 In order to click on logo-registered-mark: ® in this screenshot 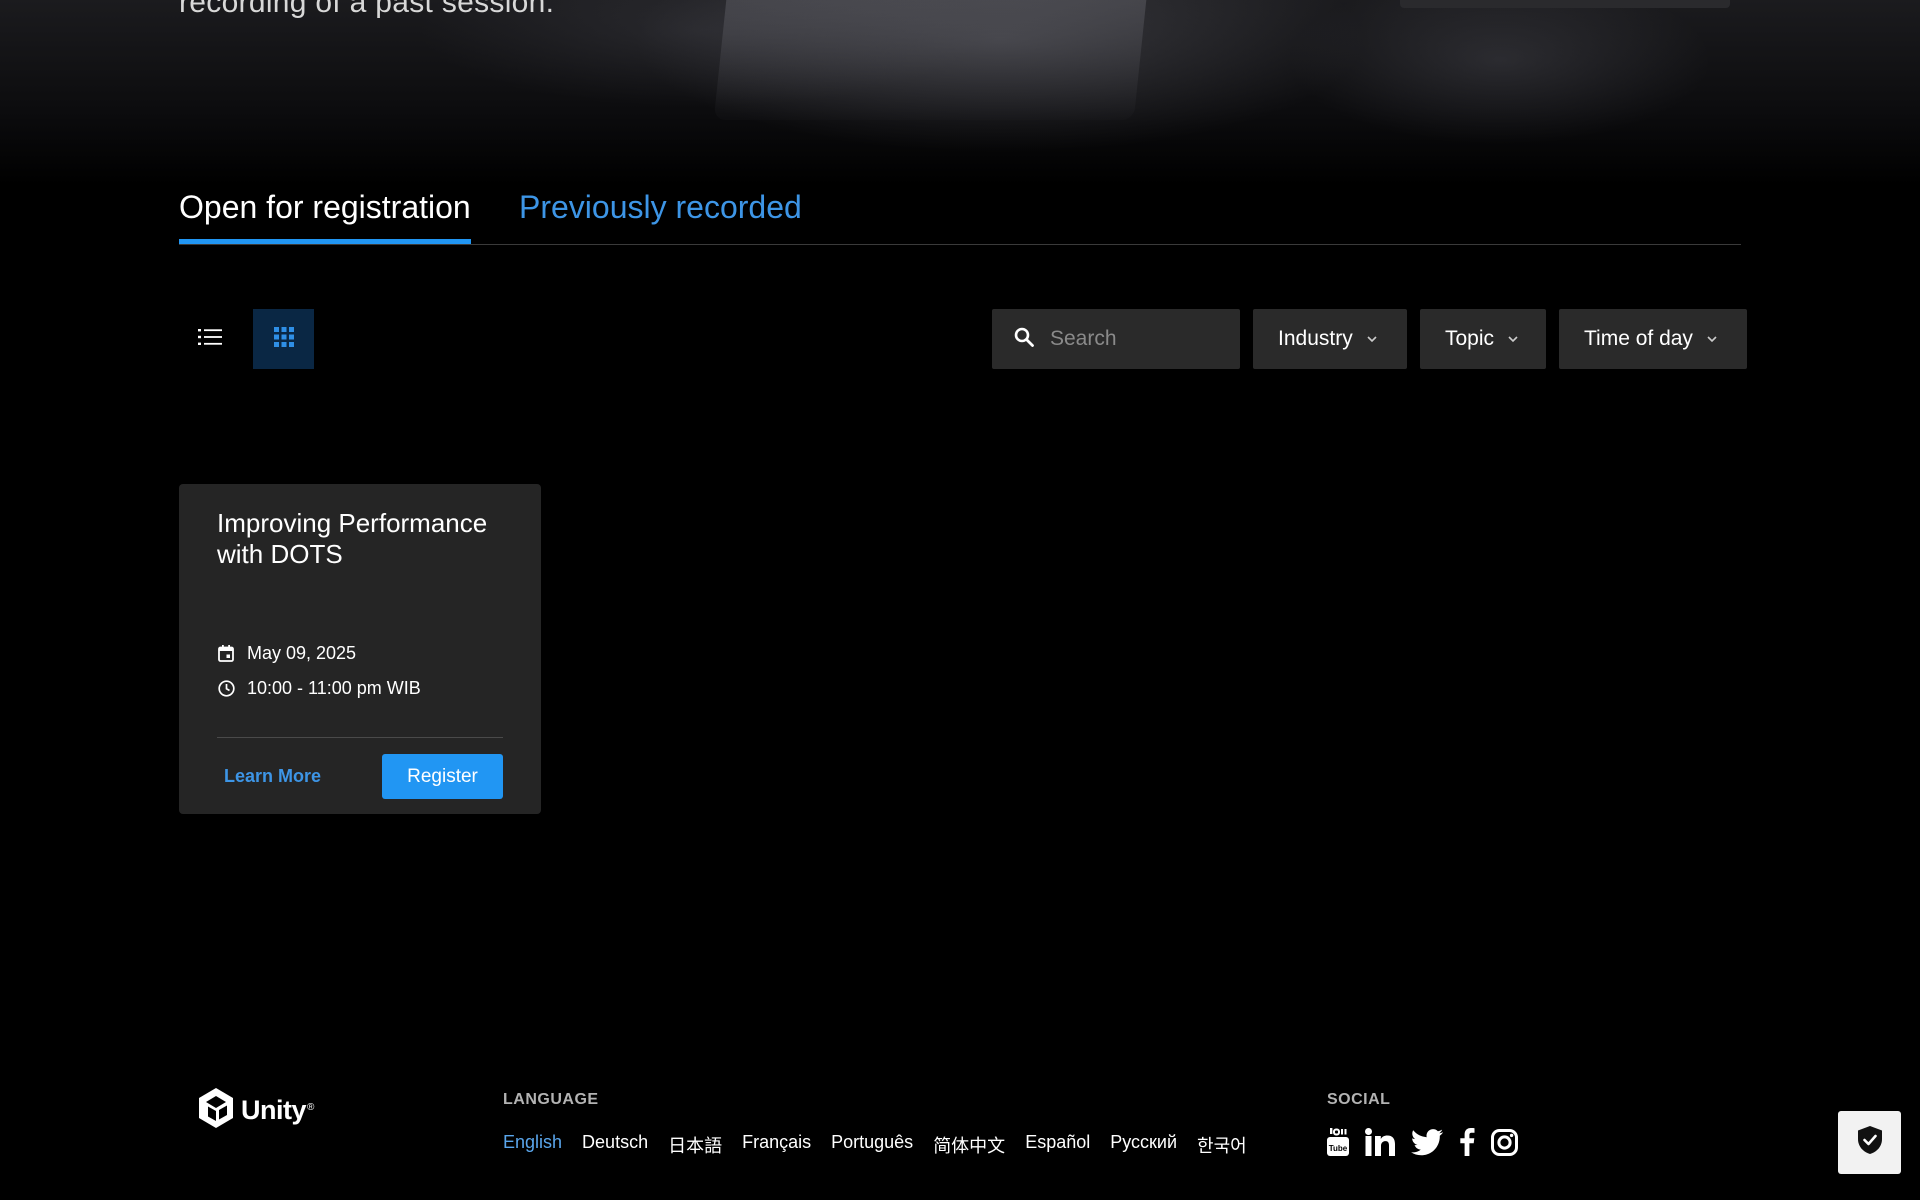, I will do `click(311, 1107)`.